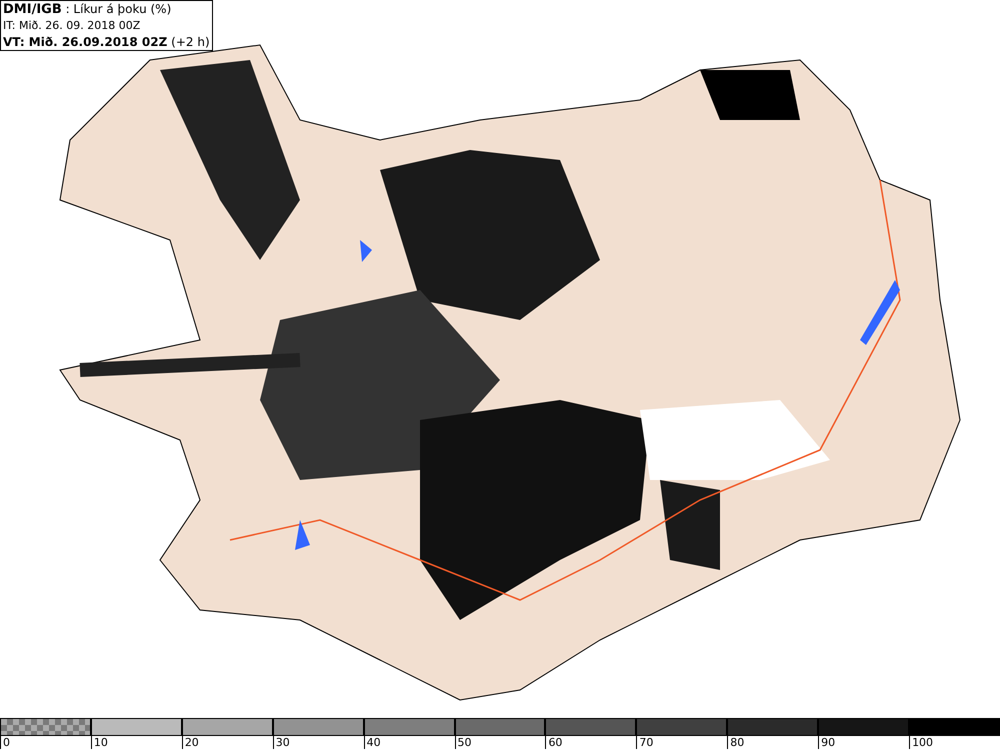 The height and width of the screenshot is (750, 1000). What do you see at coordinates (190, 742) in the screenshot?
I see `legend-label: 20` at bounding box center [190, 742].